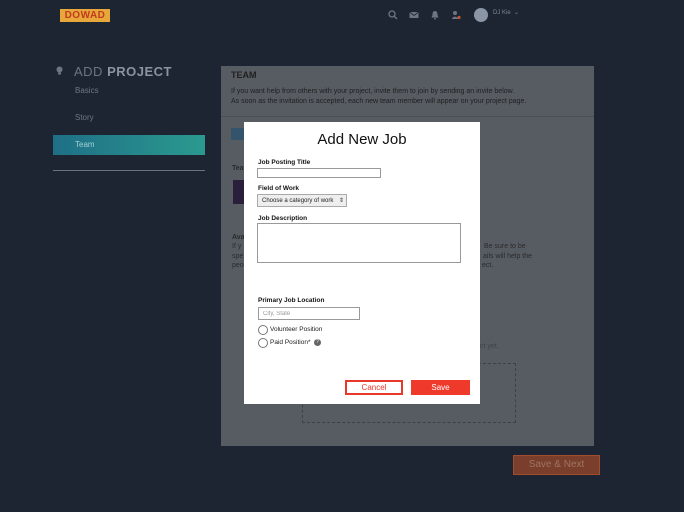 The width and height of the screenshot is (684, 512). What do you see at coordinates (488, 265) in the screenshot?
I see `jobs-text-fragment: ect.` at bounding box center [488, 265].